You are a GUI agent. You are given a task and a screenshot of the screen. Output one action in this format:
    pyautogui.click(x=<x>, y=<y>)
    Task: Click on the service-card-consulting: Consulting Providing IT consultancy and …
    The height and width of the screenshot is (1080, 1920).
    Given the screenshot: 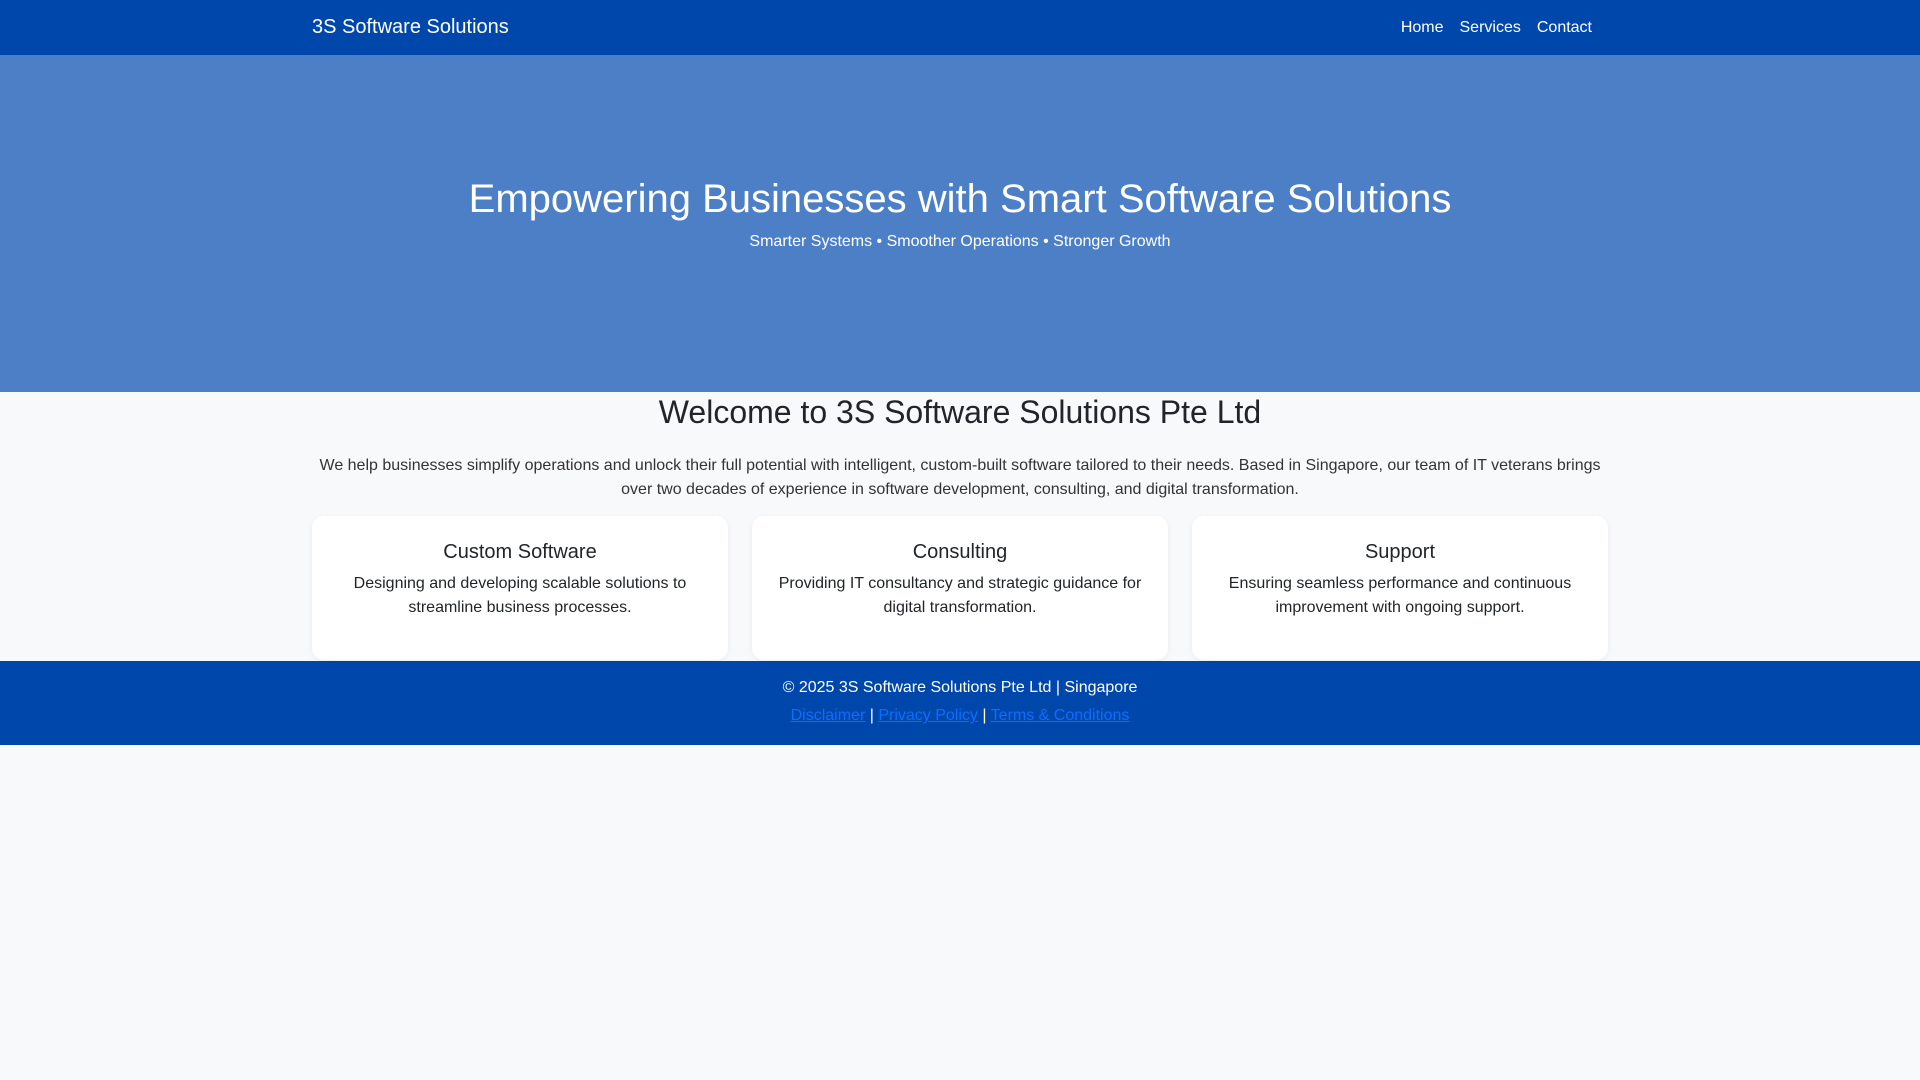 What is the action you would take?
    pyautogui.click(x=960, y=588)
    